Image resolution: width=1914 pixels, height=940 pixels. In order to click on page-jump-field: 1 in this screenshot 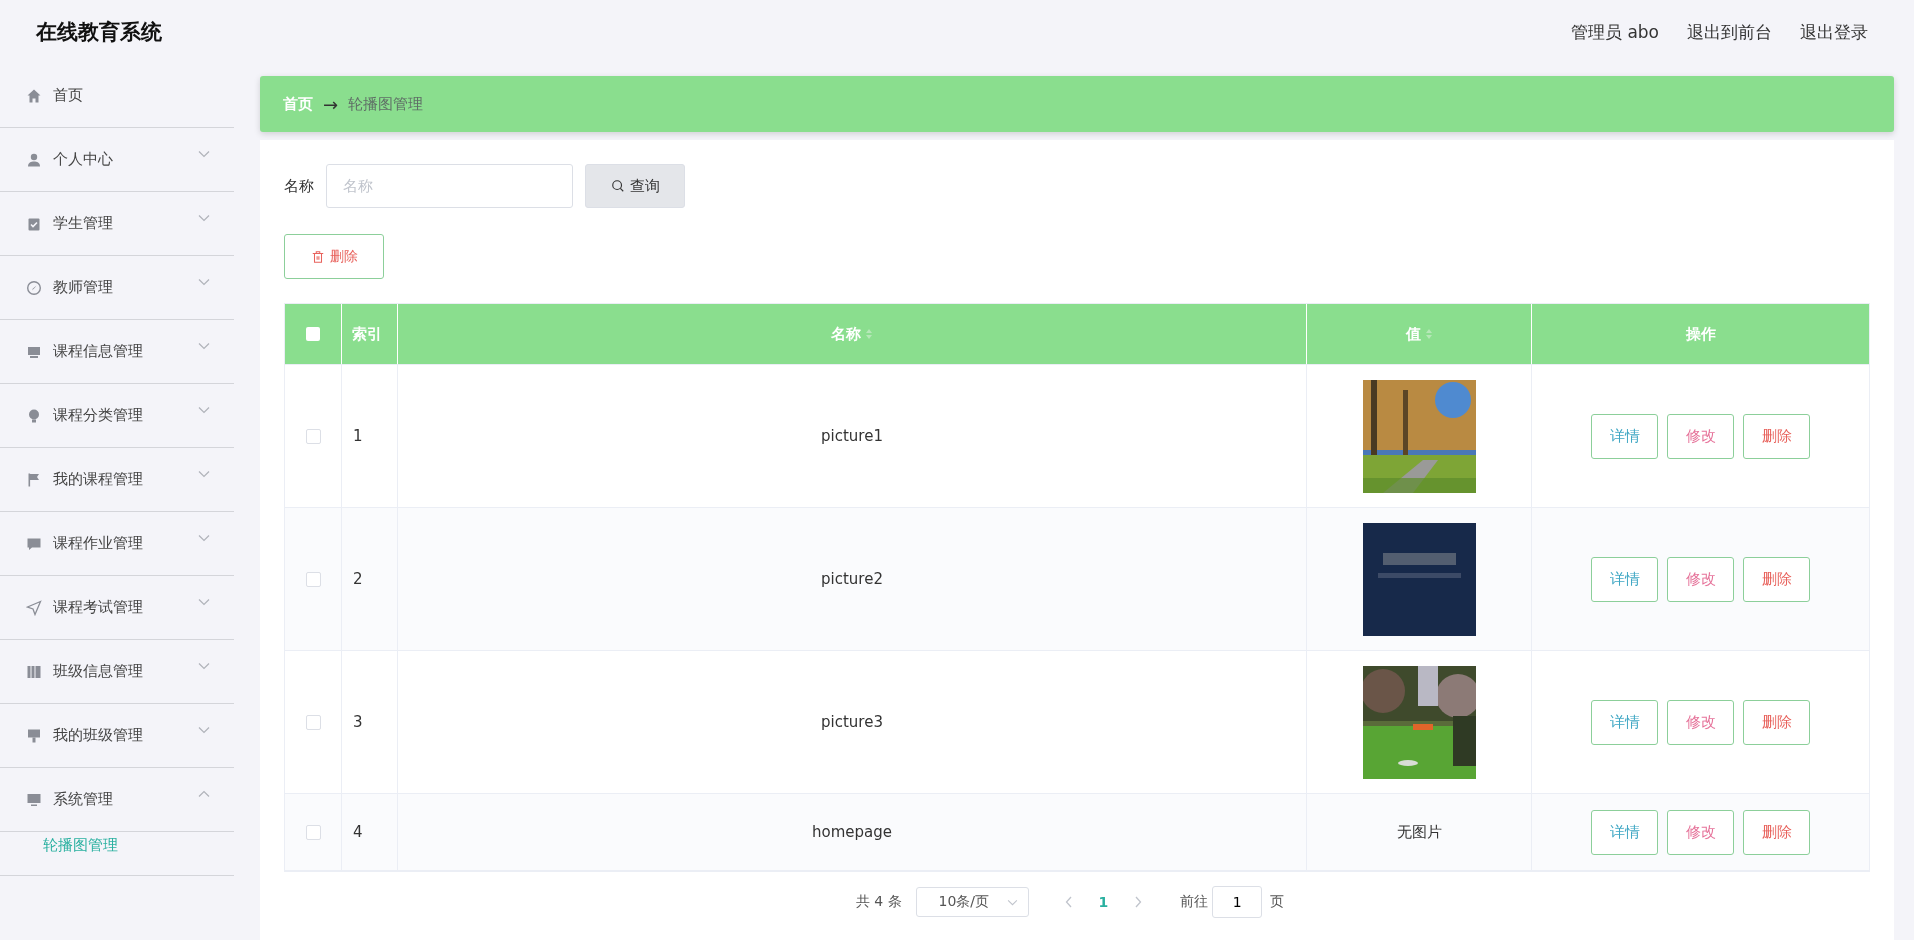, I will do `click(1237, 902)`.